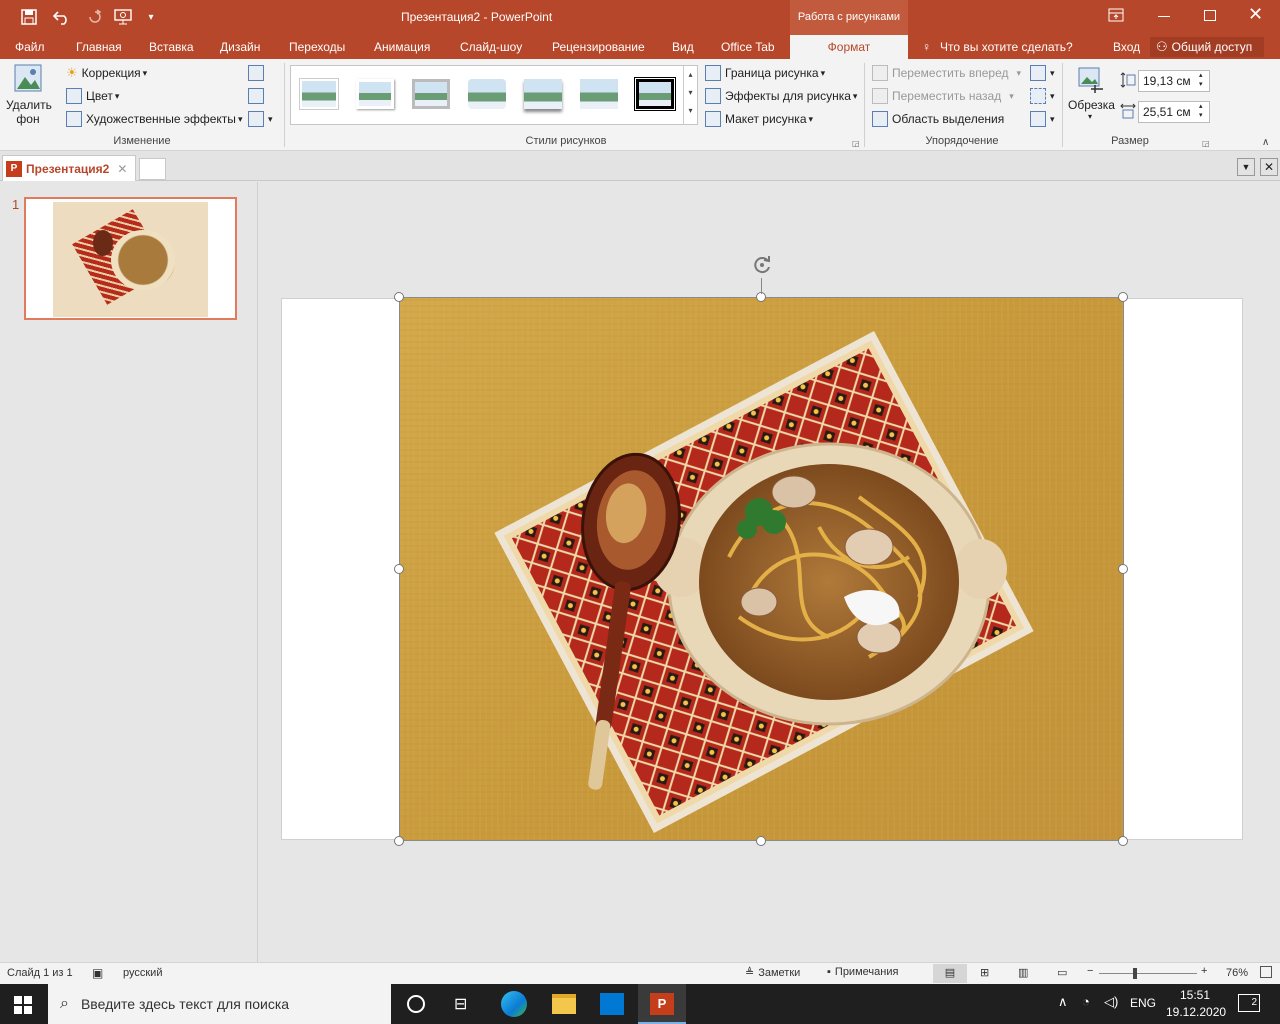 This screenshot has height=1024, width=1280. I want to click on size-dialog-launcher-icon: ◲, so click(1206, 143).